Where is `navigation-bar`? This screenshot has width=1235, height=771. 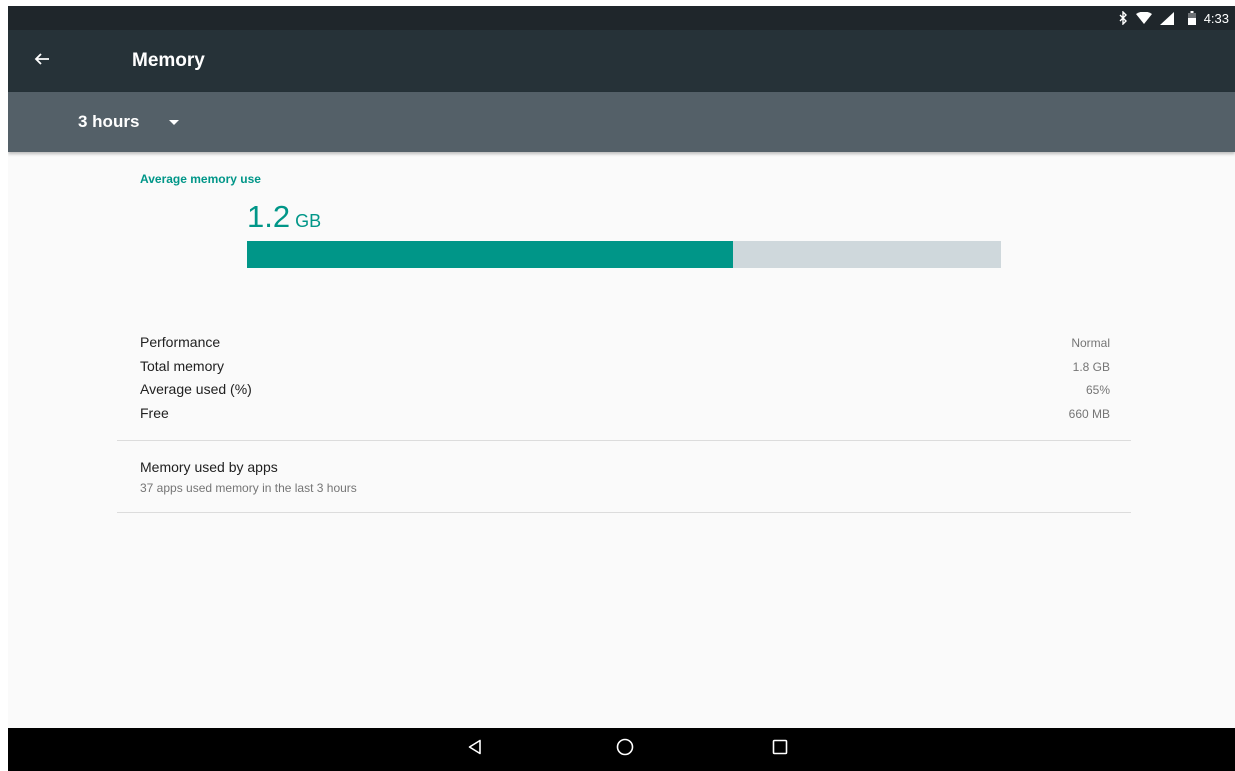
navigation-bar is located at coordinates (621, 749).